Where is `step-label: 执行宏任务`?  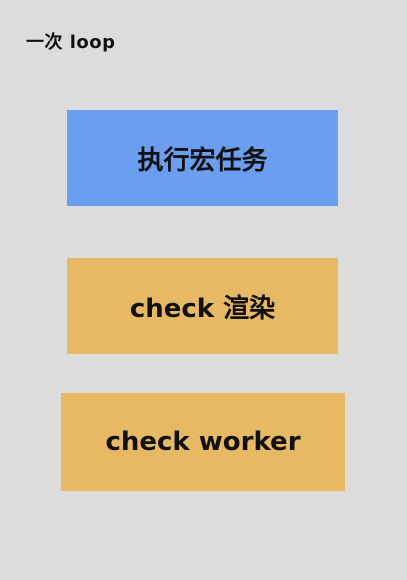
step-label: 执行宏任务 is located at coordinates (202, 160).